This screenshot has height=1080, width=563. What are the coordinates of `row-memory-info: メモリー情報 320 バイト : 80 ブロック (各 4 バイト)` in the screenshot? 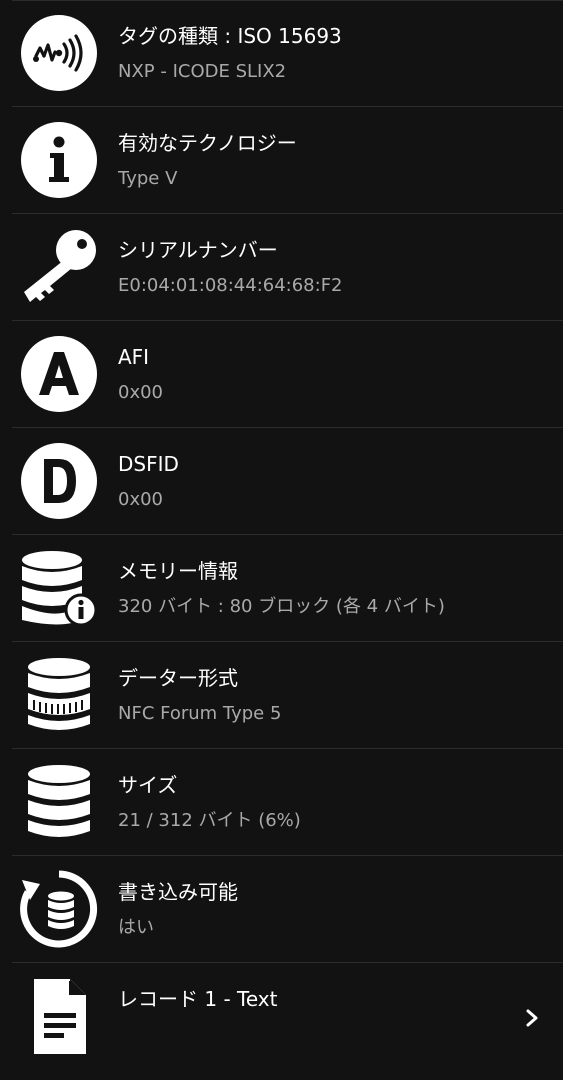 It's located at (287, 588).